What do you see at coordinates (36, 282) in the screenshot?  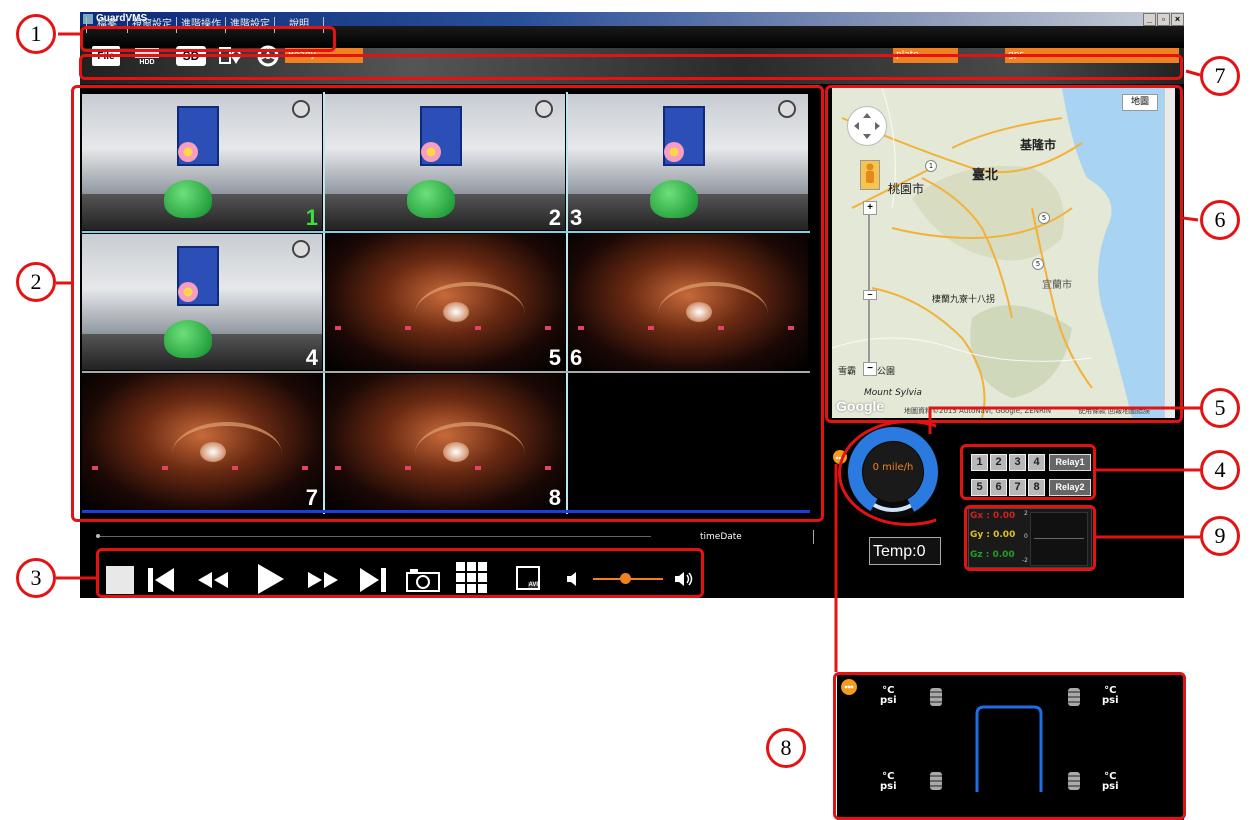 I see `callout-number-2: 2` at bounding box center [36, 282].